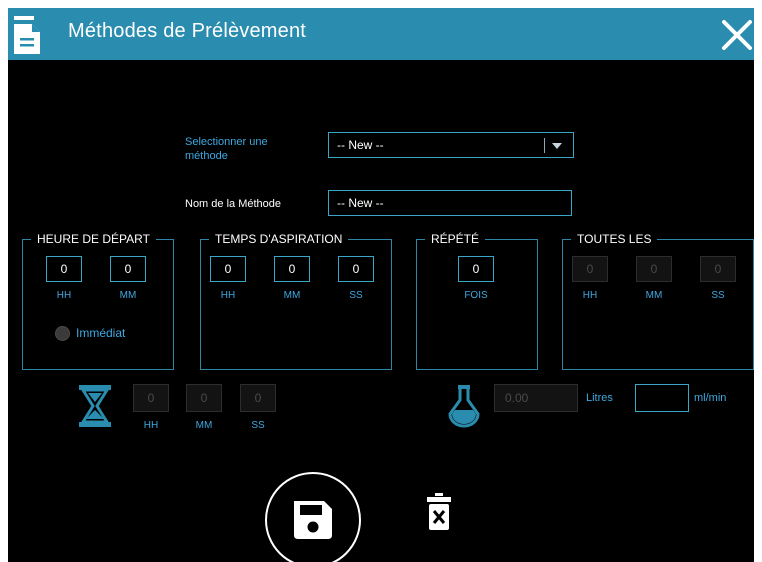  What do you see at coordinates (151, 398) in the screenshot?
I see `duration-hh-display: 0` at bounding box center [151, 398].